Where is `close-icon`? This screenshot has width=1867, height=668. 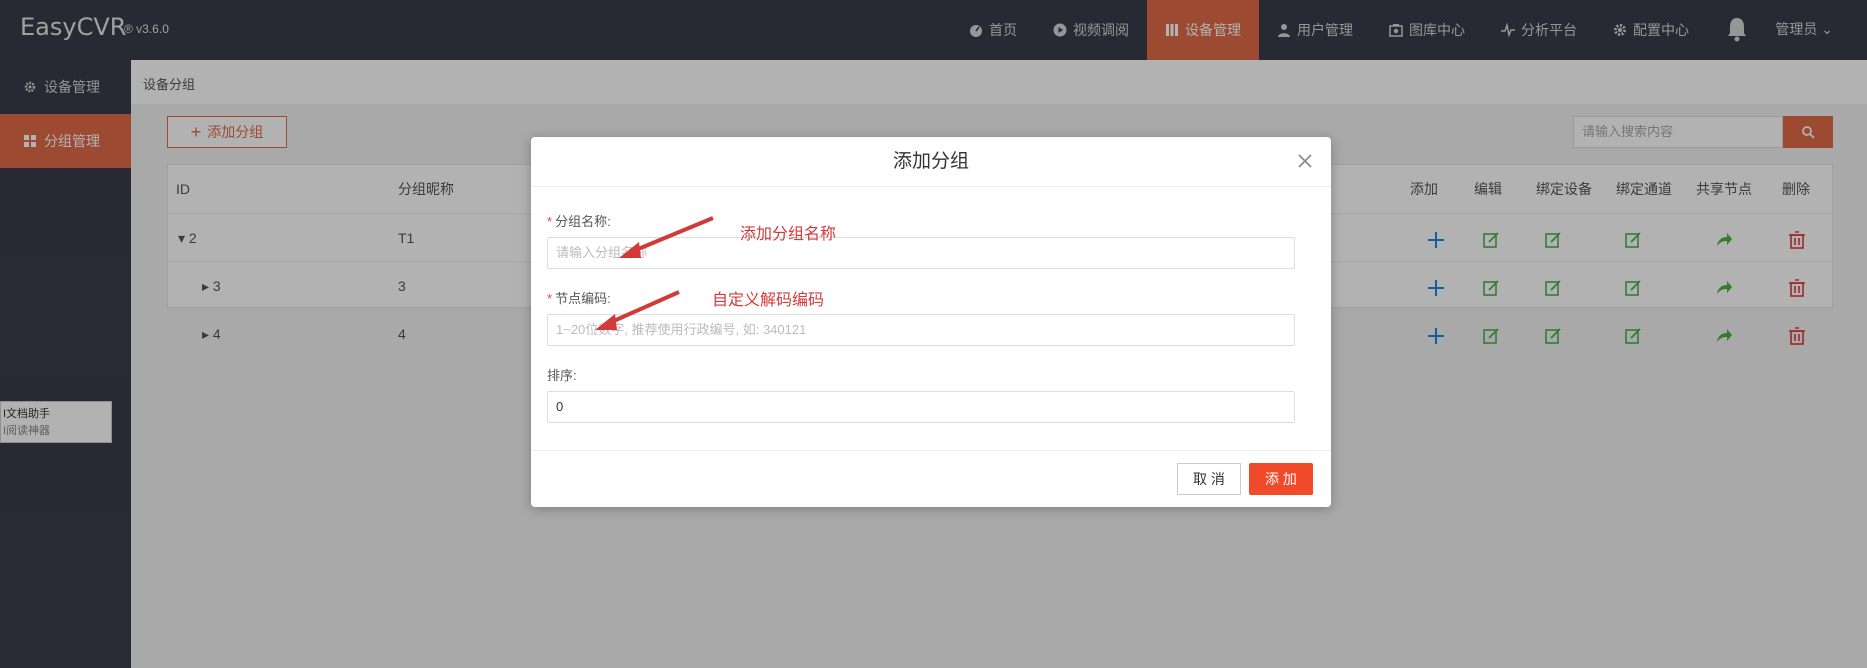 close-icon is located at coordinates (1305, 161).